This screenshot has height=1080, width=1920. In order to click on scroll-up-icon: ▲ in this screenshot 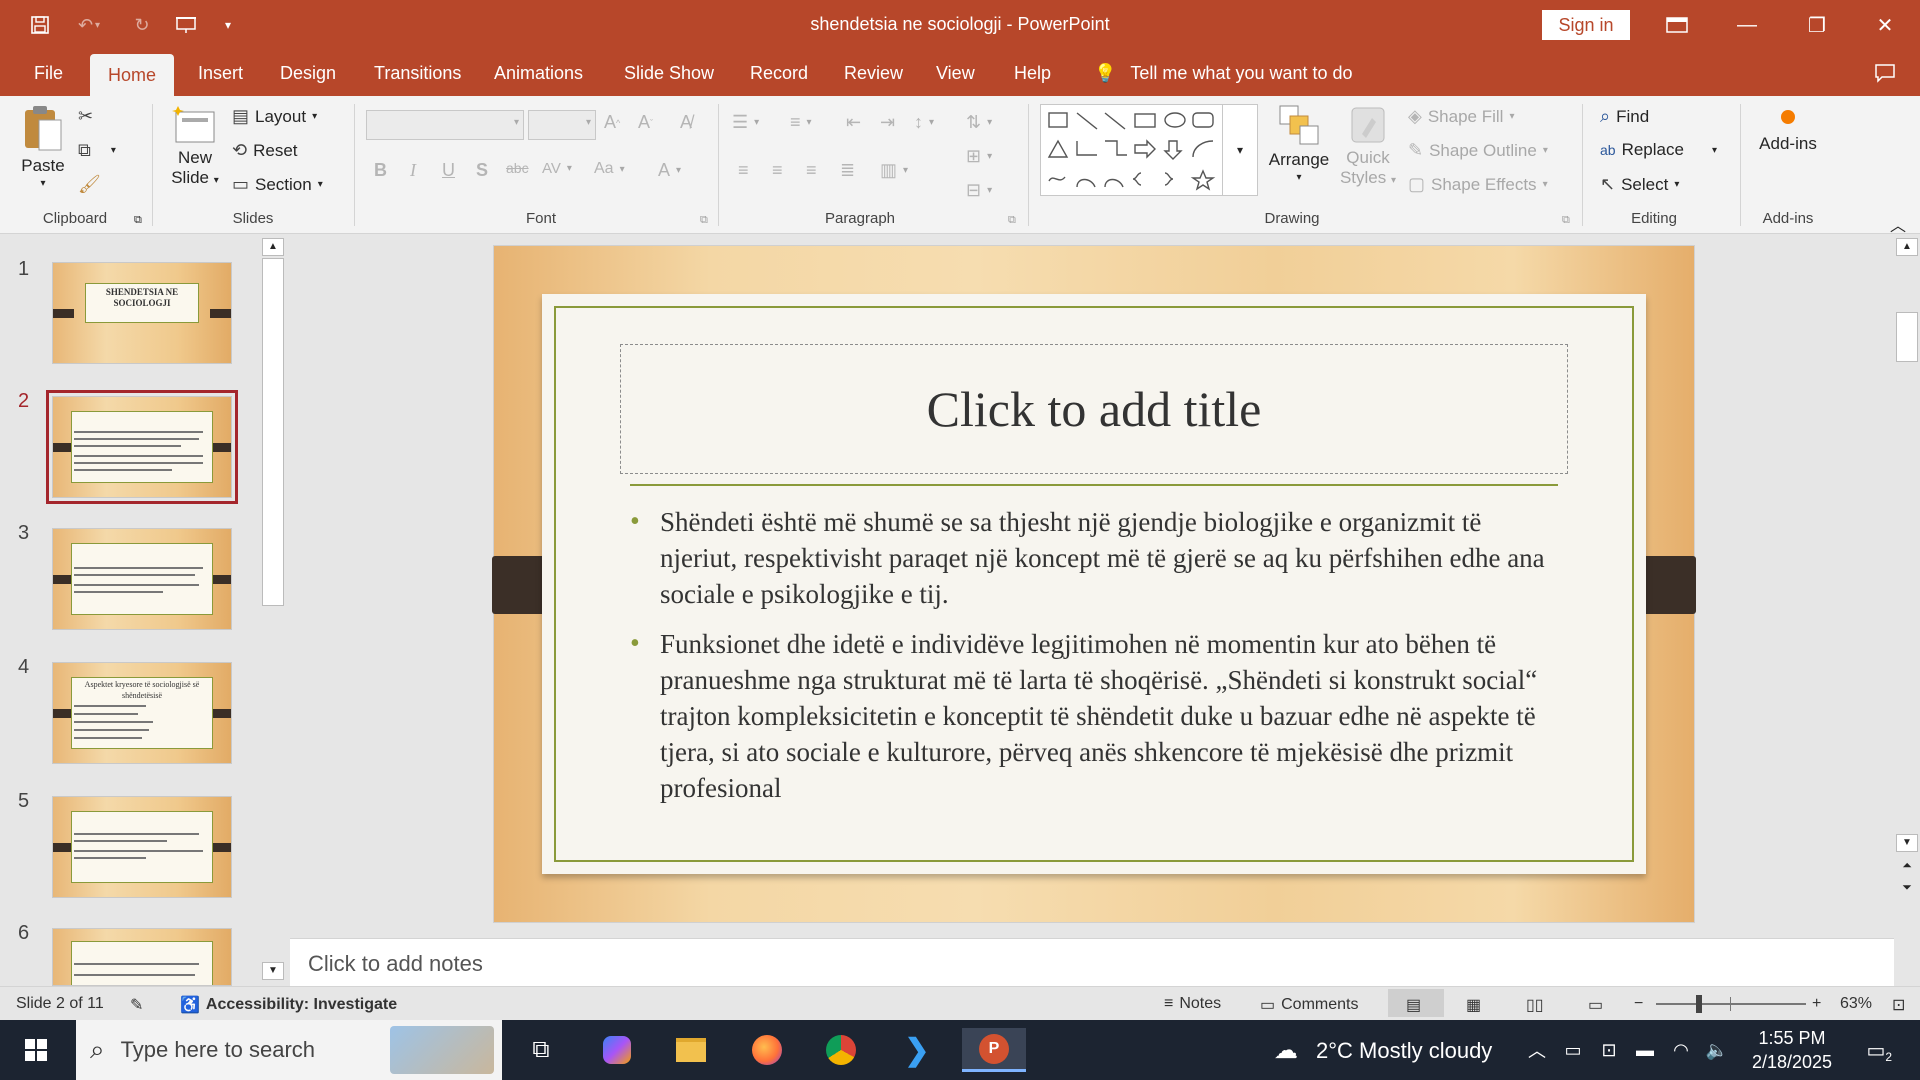, I will do `click(273, 247)`.